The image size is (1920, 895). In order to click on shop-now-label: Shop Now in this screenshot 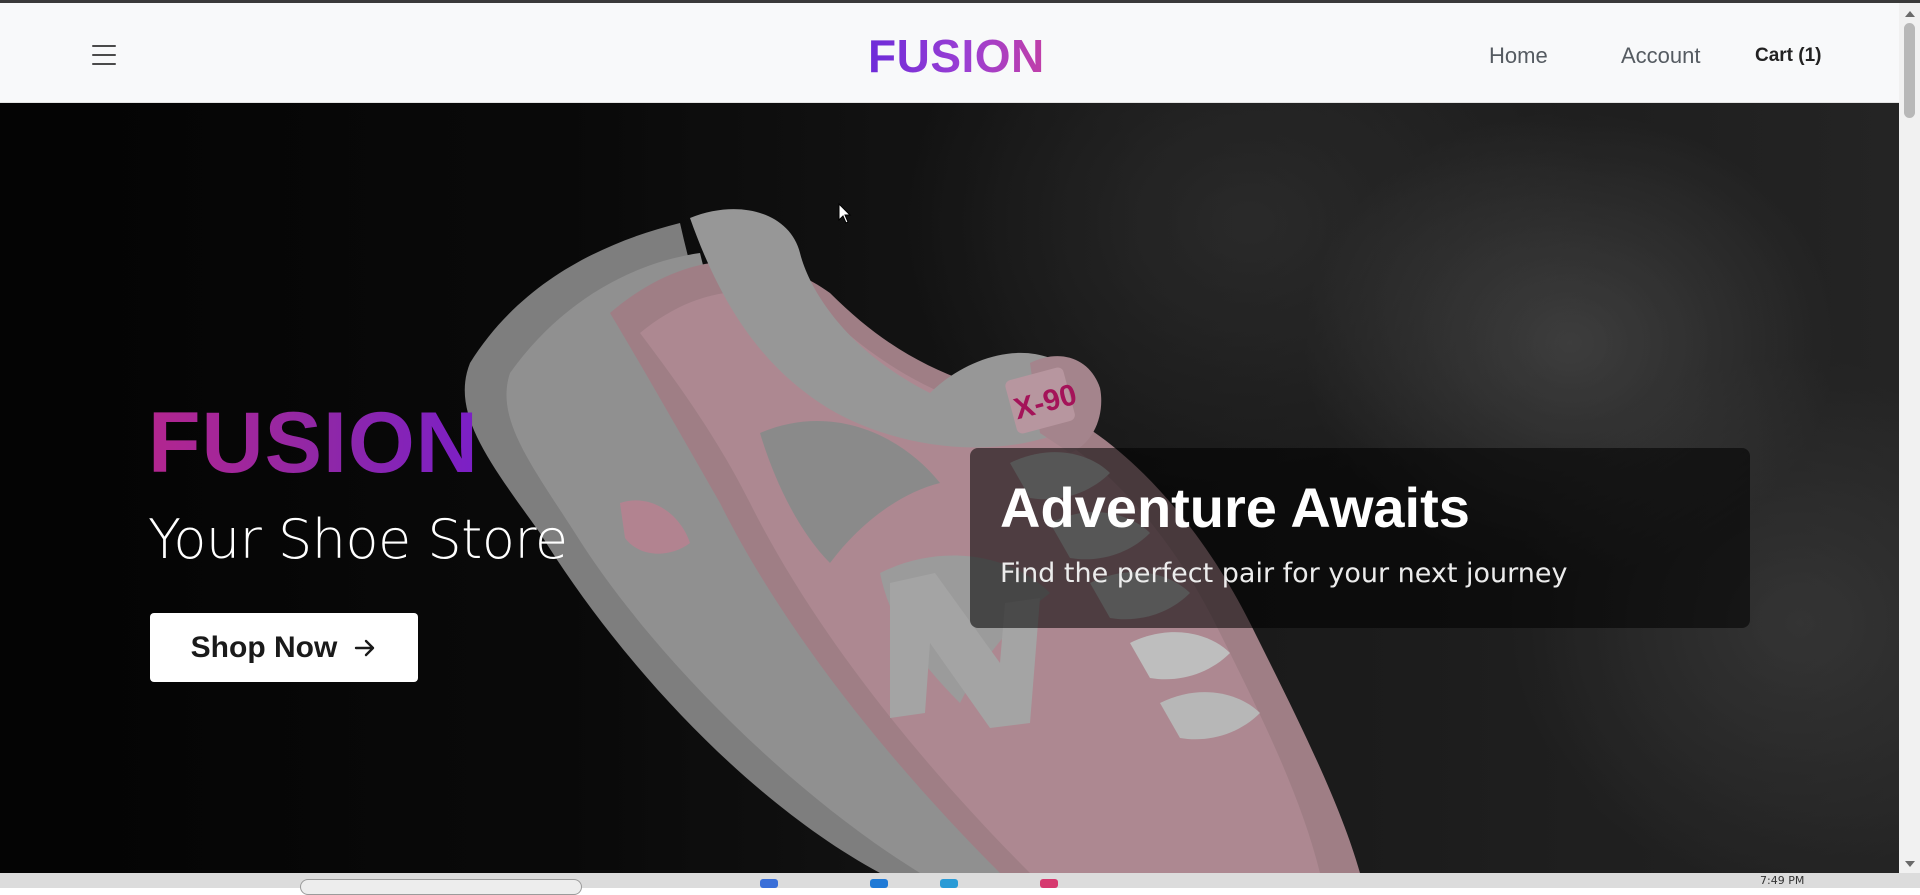, I will do `click(264, 647)`.